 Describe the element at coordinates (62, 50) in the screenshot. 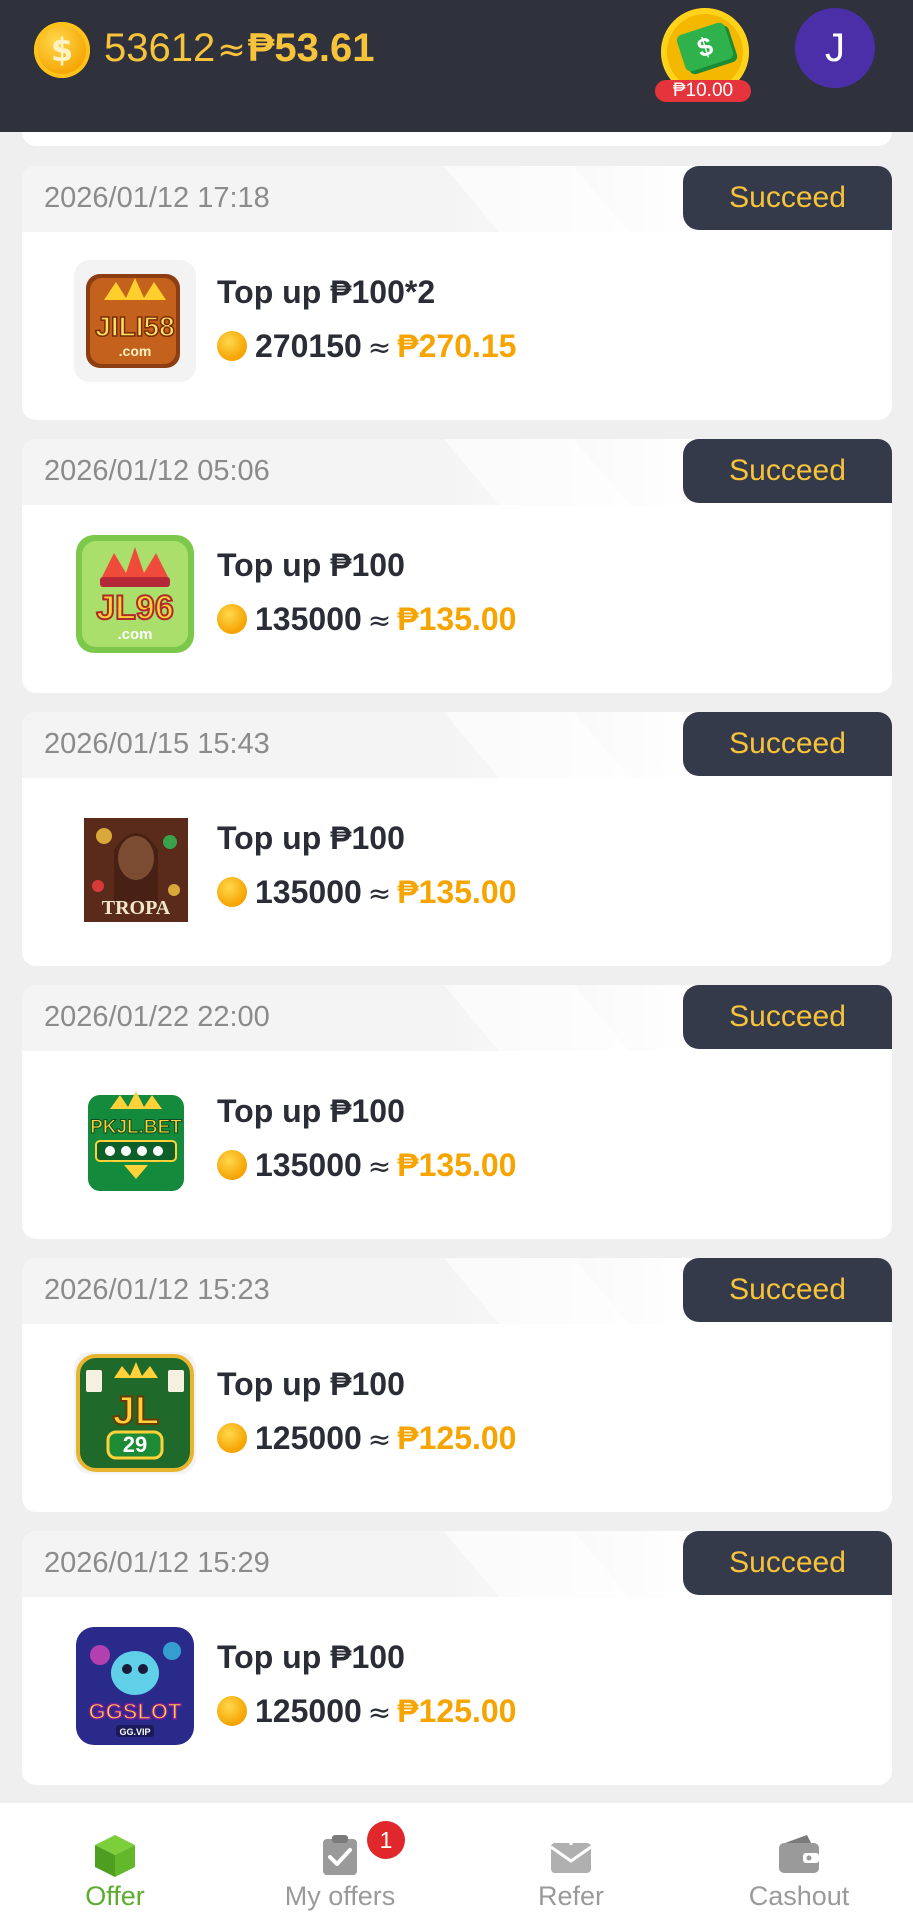

I see `coin-icon: $` at that location.